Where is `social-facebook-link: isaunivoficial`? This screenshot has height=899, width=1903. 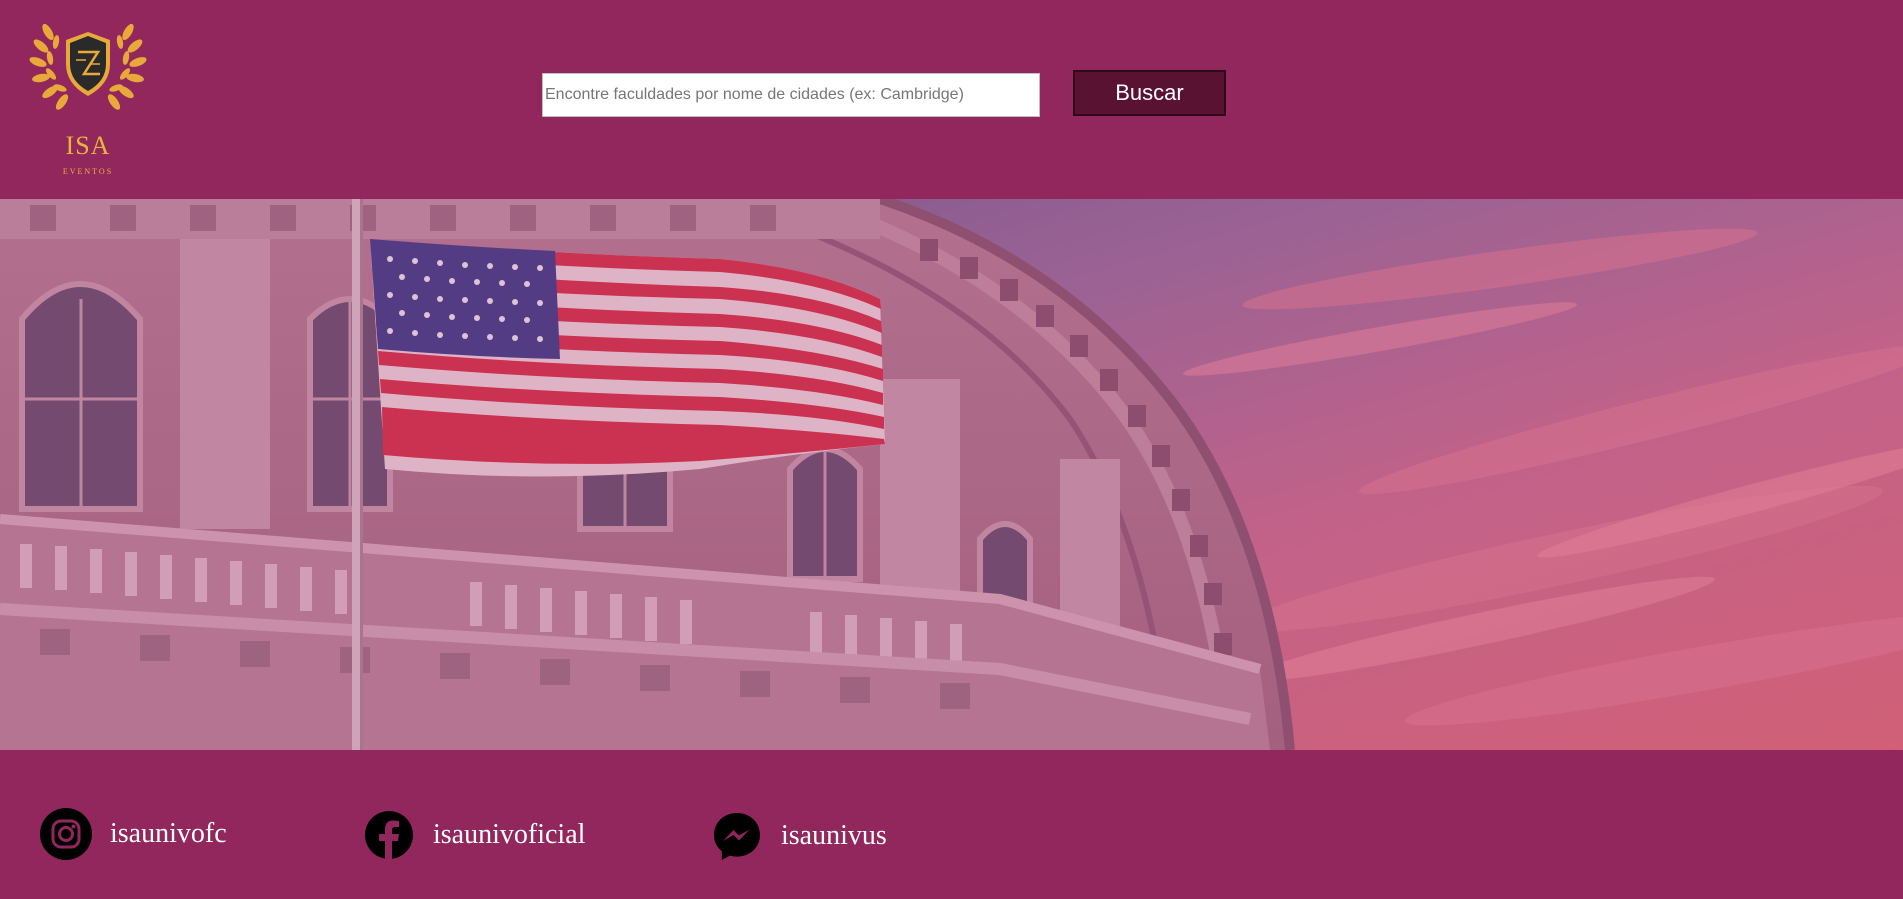 social-facebook-link: isaunivoficial is located at coordinates (474, 835).